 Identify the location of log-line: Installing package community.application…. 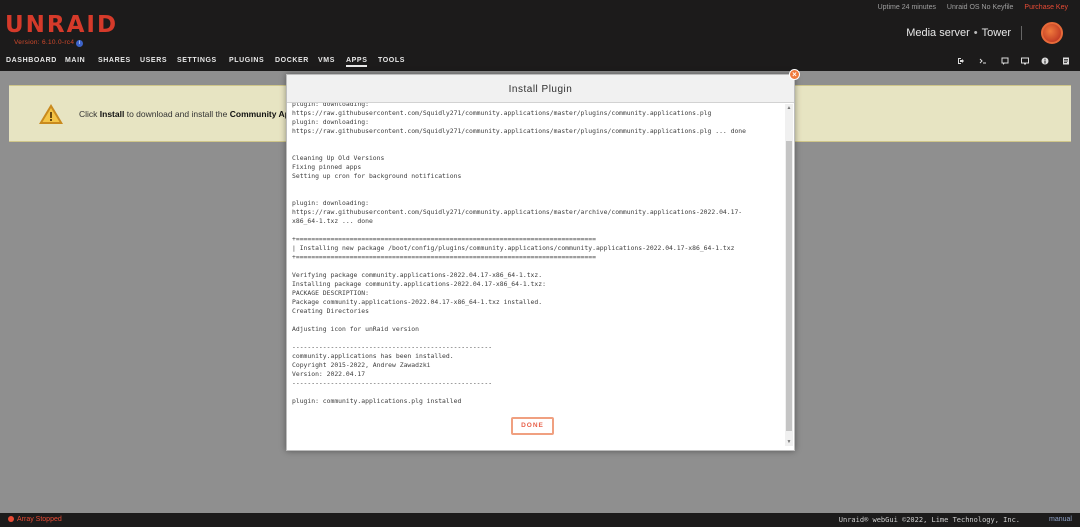
(419, 284).